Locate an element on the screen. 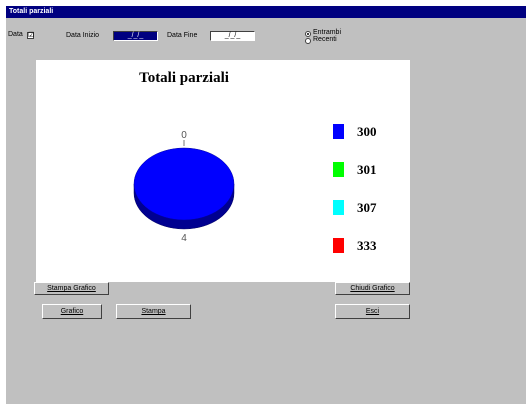  stampa-grafico-button: Stampa Grafico is located at coordinates (71, 288).